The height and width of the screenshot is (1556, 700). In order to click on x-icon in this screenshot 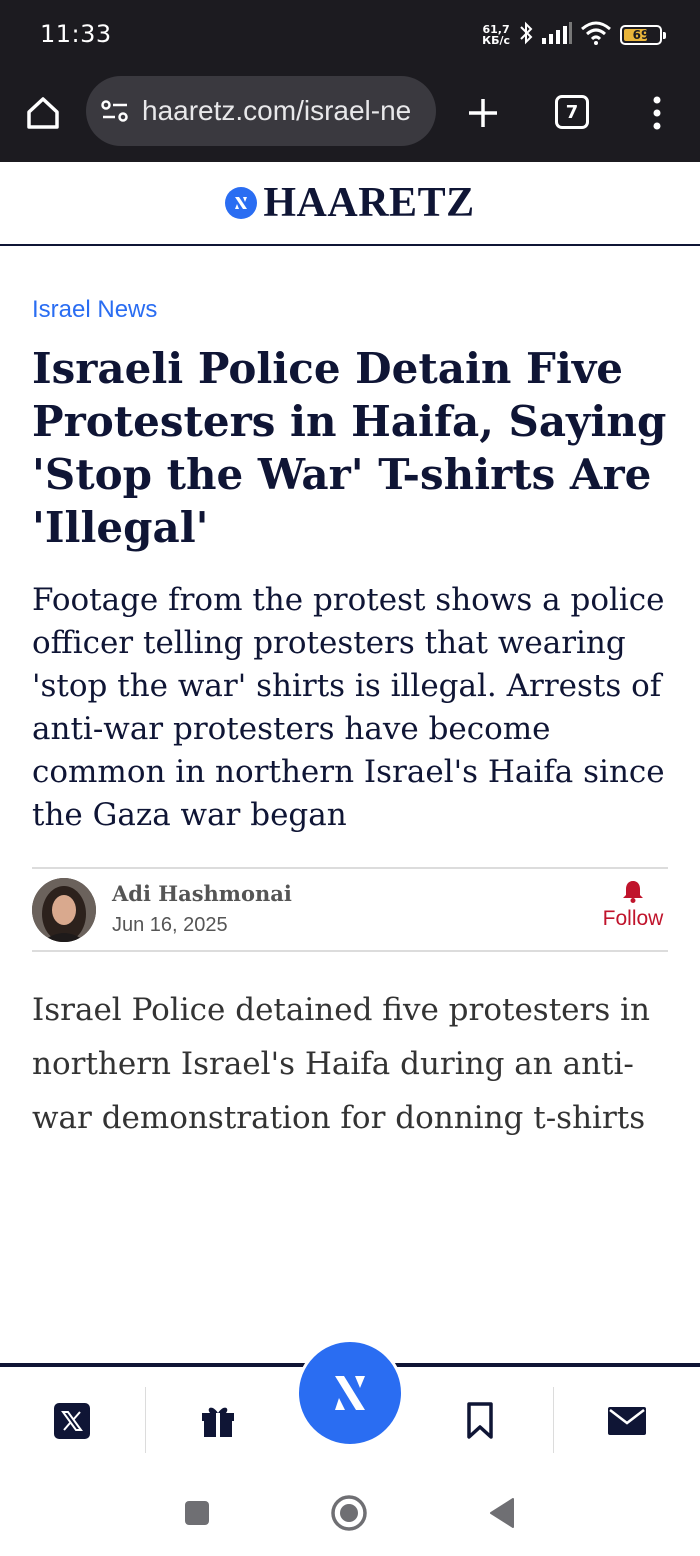, I will do `click(72, 1421)`.